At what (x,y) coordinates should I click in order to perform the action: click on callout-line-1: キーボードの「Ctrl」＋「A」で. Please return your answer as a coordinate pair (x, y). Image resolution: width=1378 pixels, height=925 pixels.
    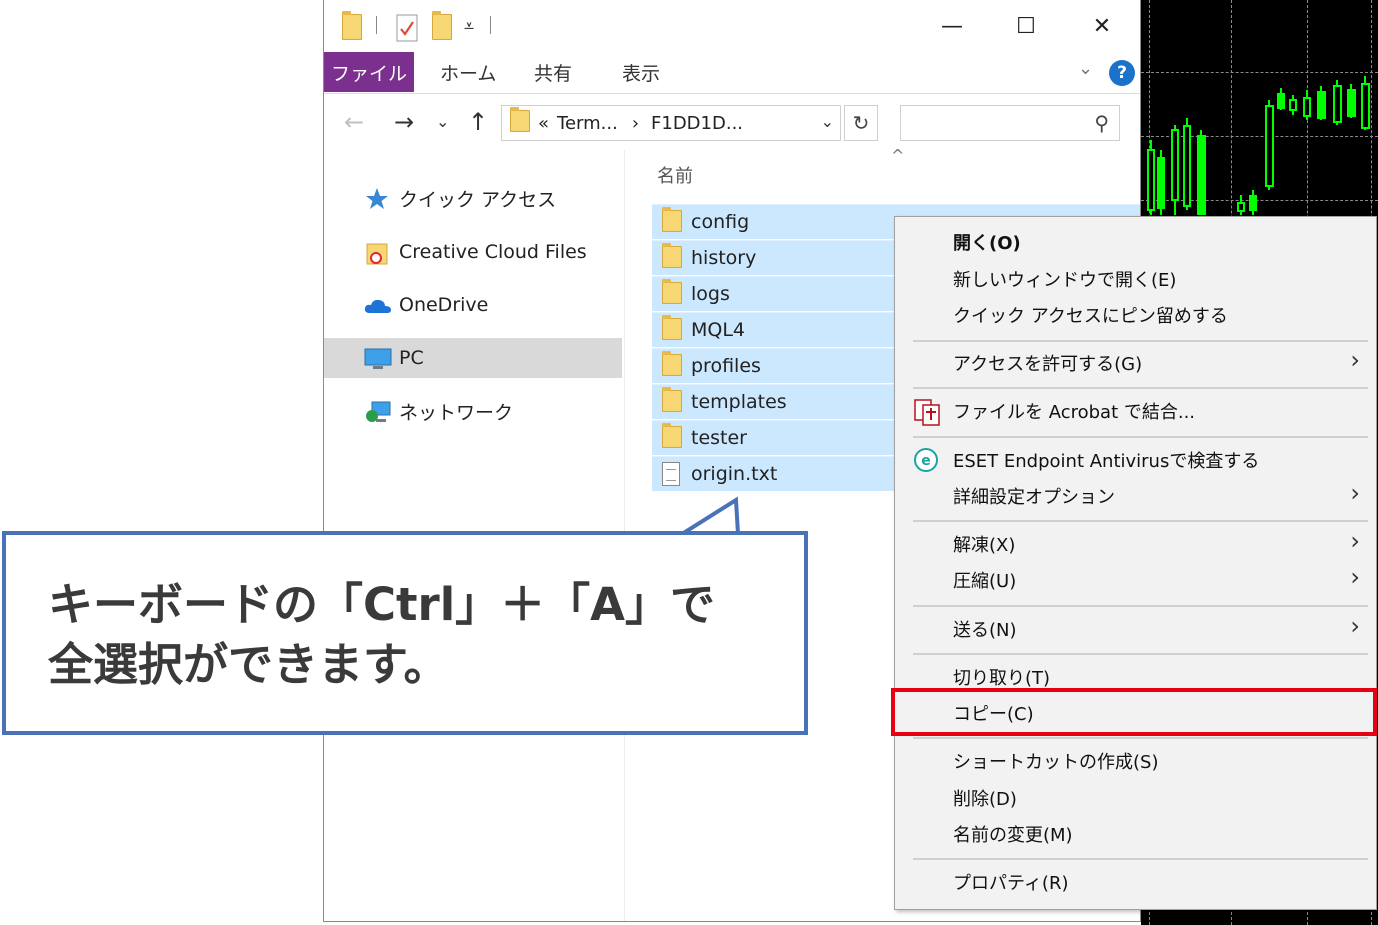
    Looking at the image, I should click on (381, 604).